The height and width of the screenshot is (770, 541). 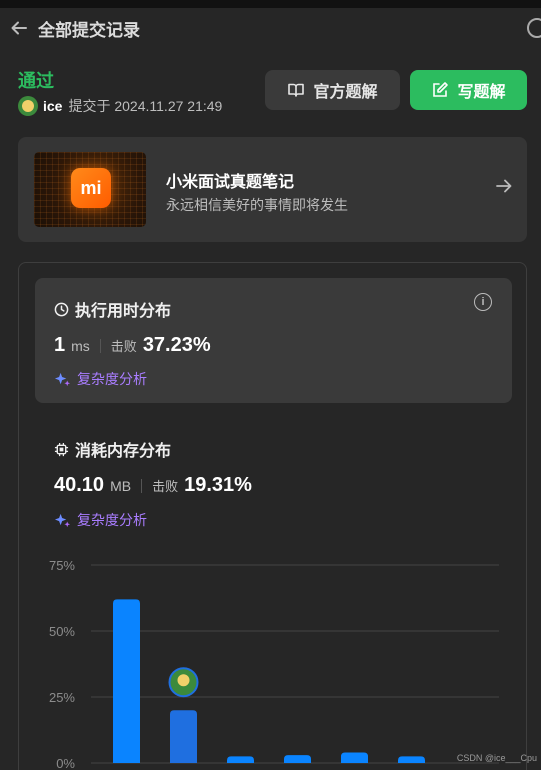 What do you see at coordinates (28, 106) in the screenshot?
I see `avatar` at bounding box center [28, 106].